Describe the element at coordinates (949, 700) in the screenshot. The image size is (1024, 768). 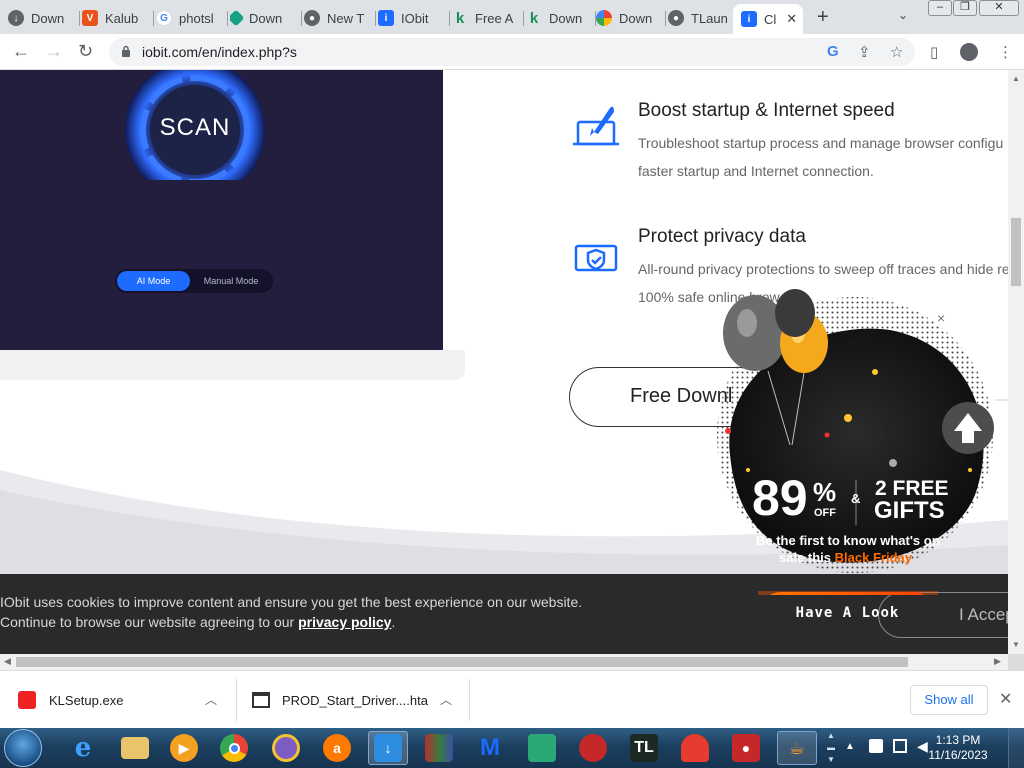
I see `show-all-button: Show all` at that location.